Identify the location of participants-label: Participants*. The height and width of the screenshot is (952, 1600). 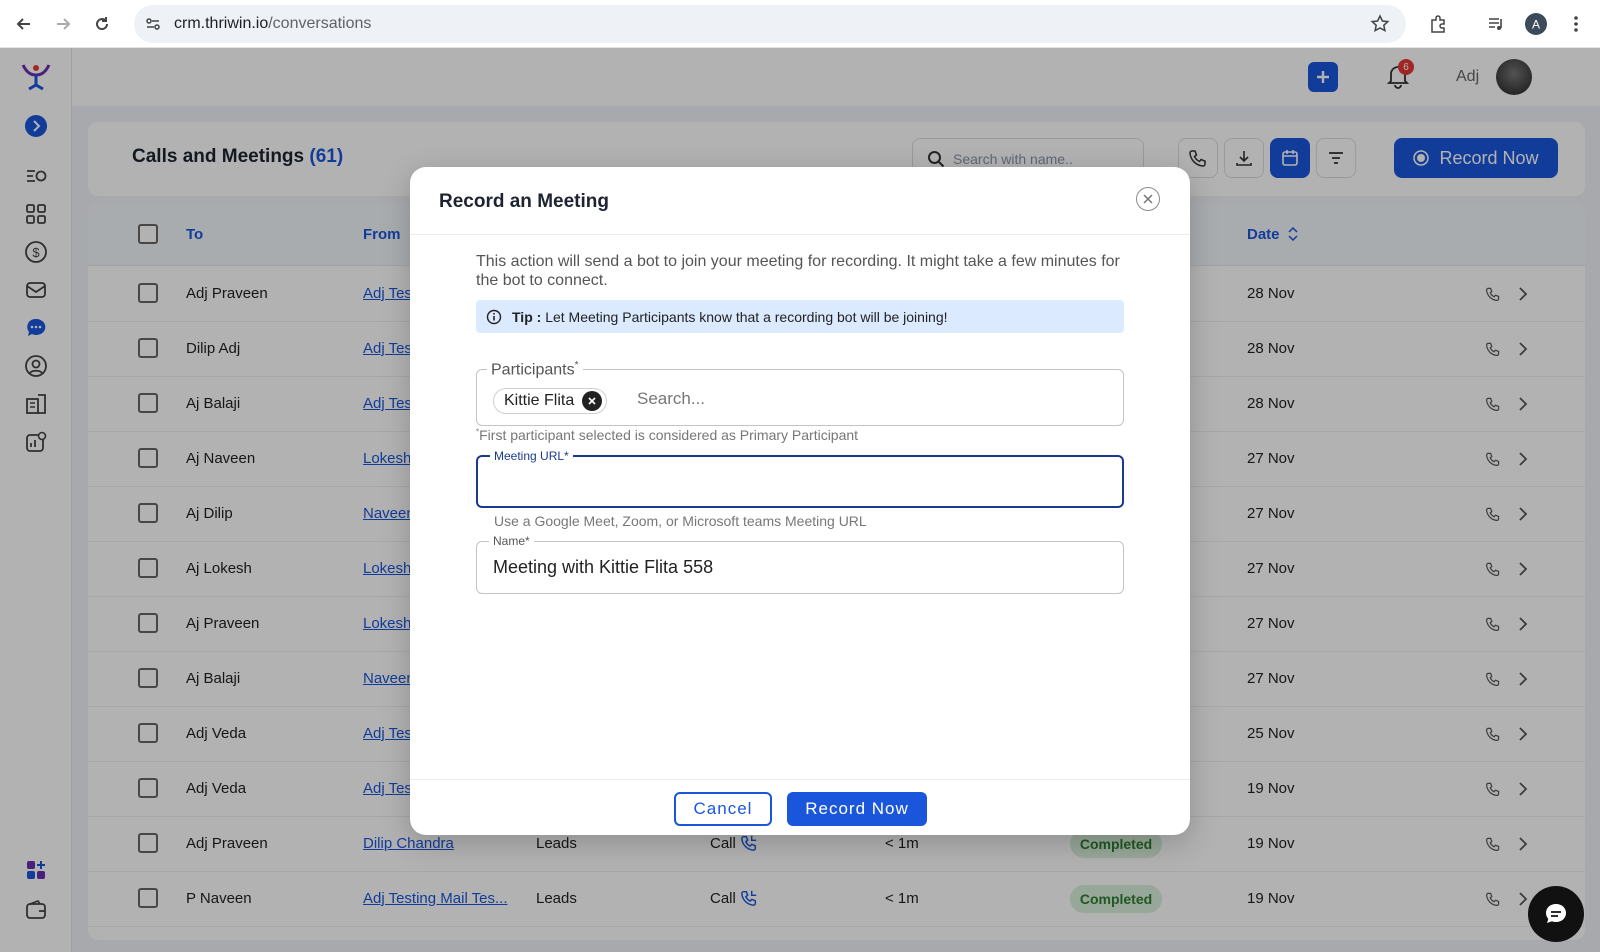
(535, 370).